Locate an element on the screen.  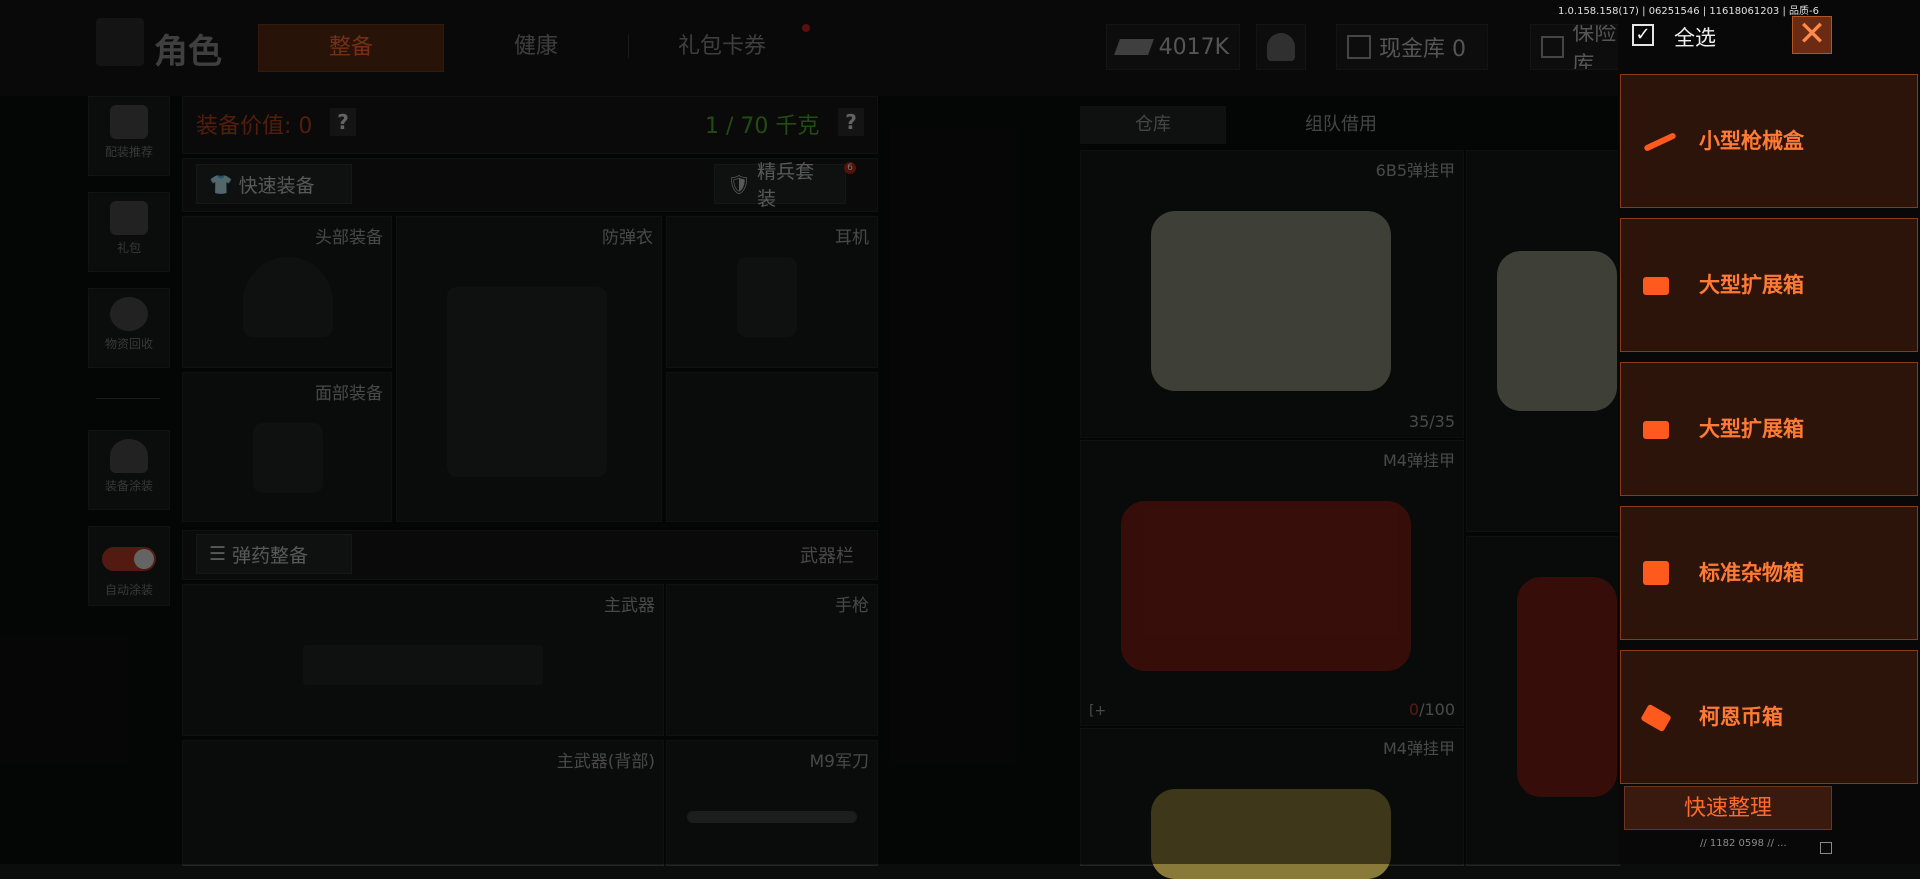
tab-health: 健康 is located at coordinates (536, 47).